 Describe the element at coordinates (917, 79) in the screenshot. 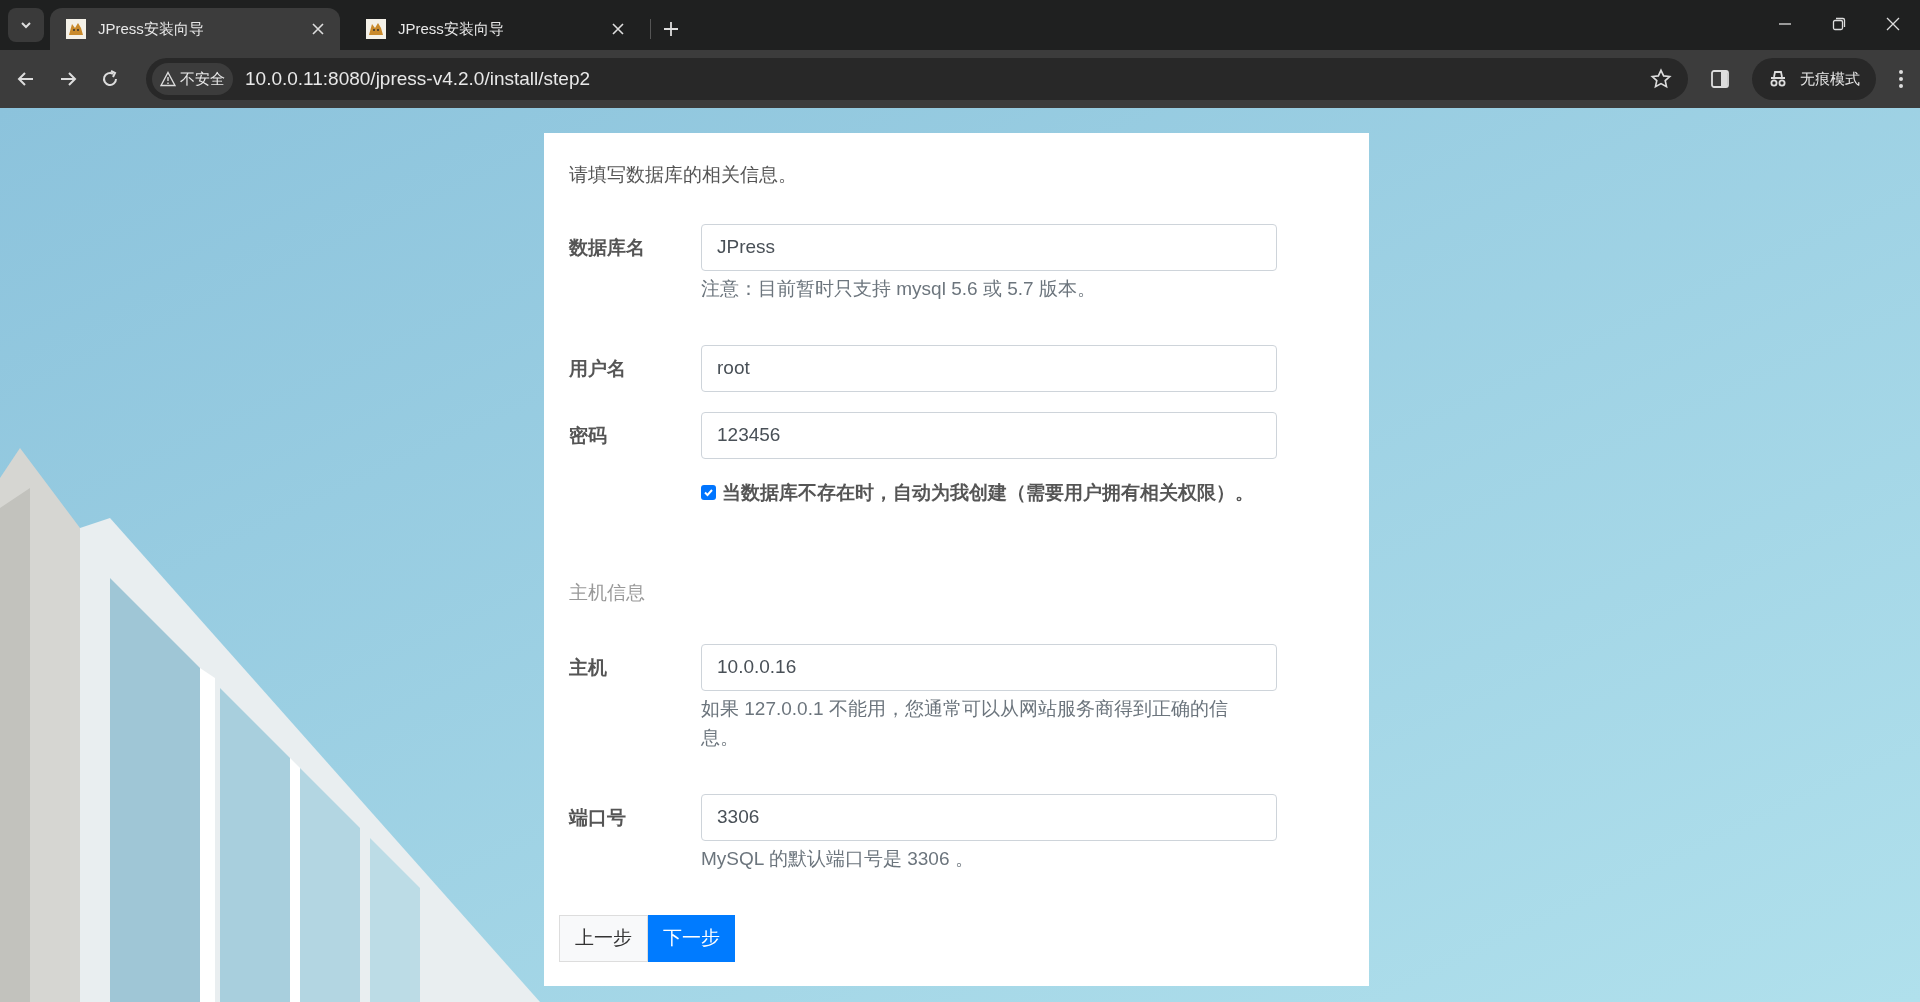

I see `address-bar: 不安全 10.0.0.11:8080/jpress-v4.2.0/install/step2` at that location.